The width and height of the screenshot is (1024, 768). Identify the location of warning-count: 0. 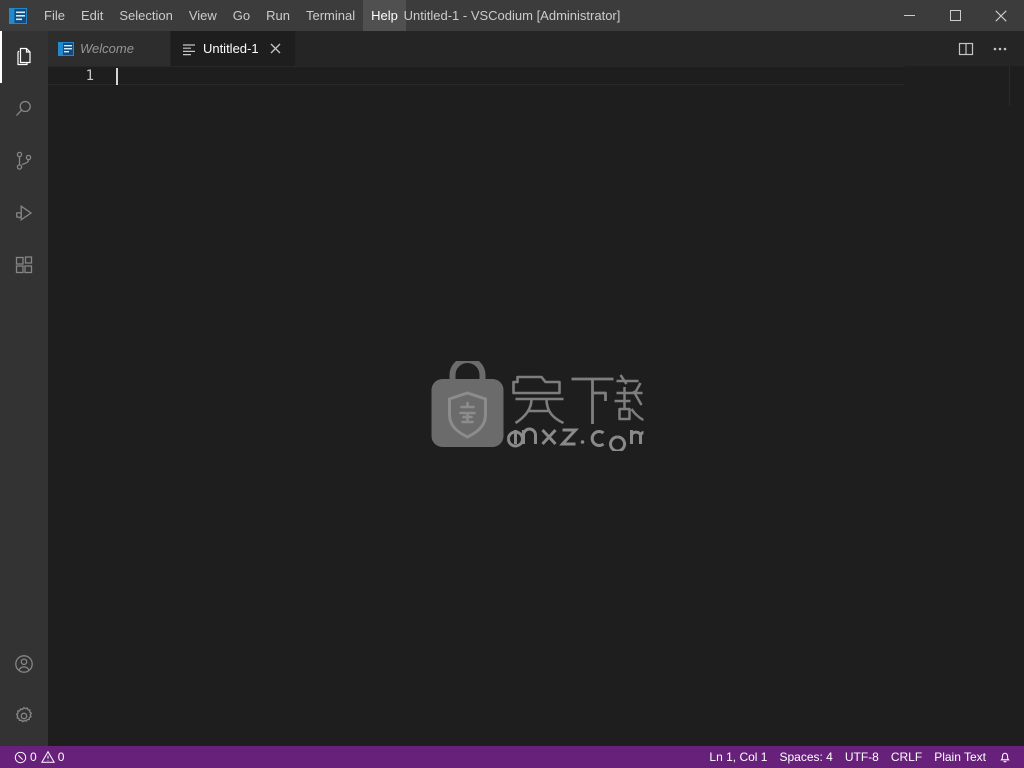
(61, 757).